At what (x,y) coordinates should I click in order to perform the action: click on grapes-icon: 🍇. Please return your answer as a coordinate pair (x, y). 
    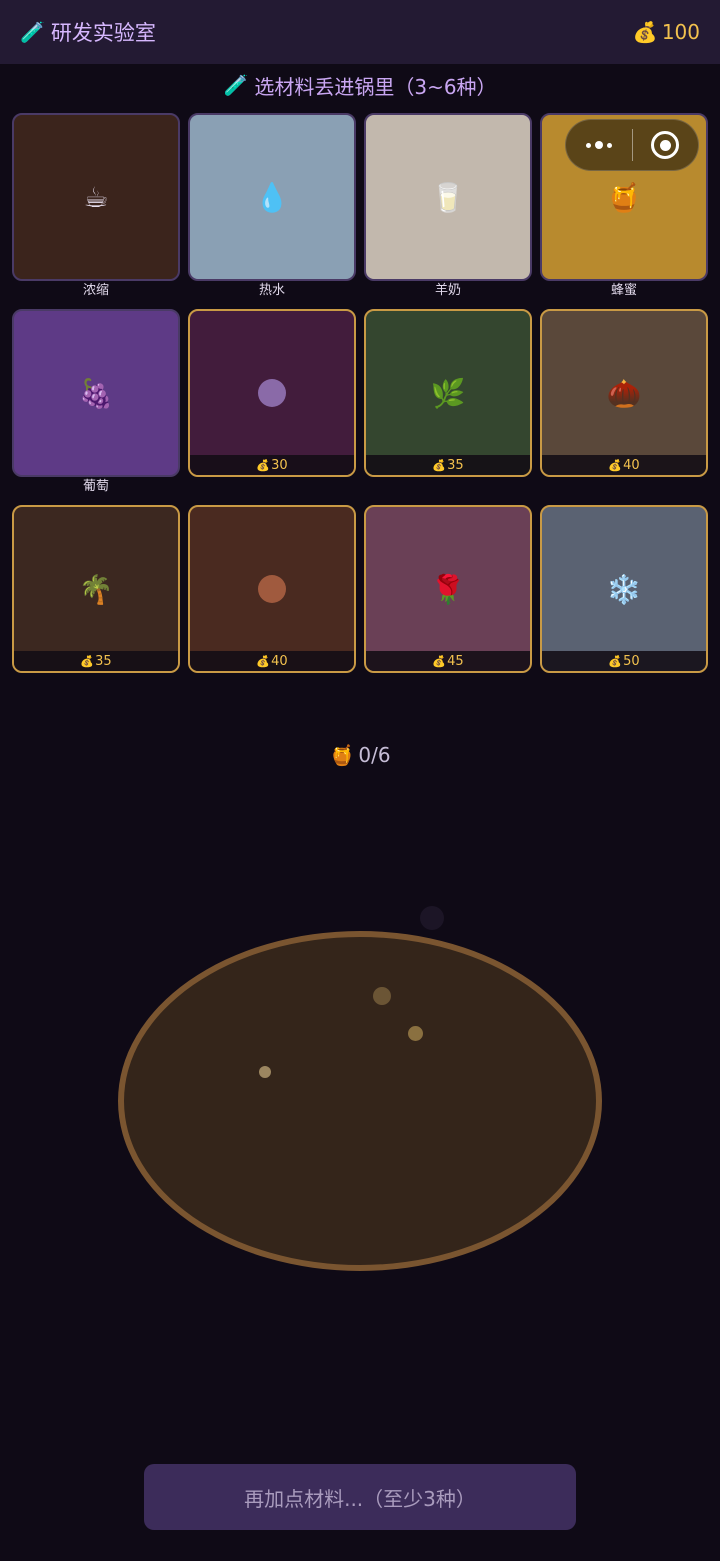
    Looking at the image, I should click on (96, 393).